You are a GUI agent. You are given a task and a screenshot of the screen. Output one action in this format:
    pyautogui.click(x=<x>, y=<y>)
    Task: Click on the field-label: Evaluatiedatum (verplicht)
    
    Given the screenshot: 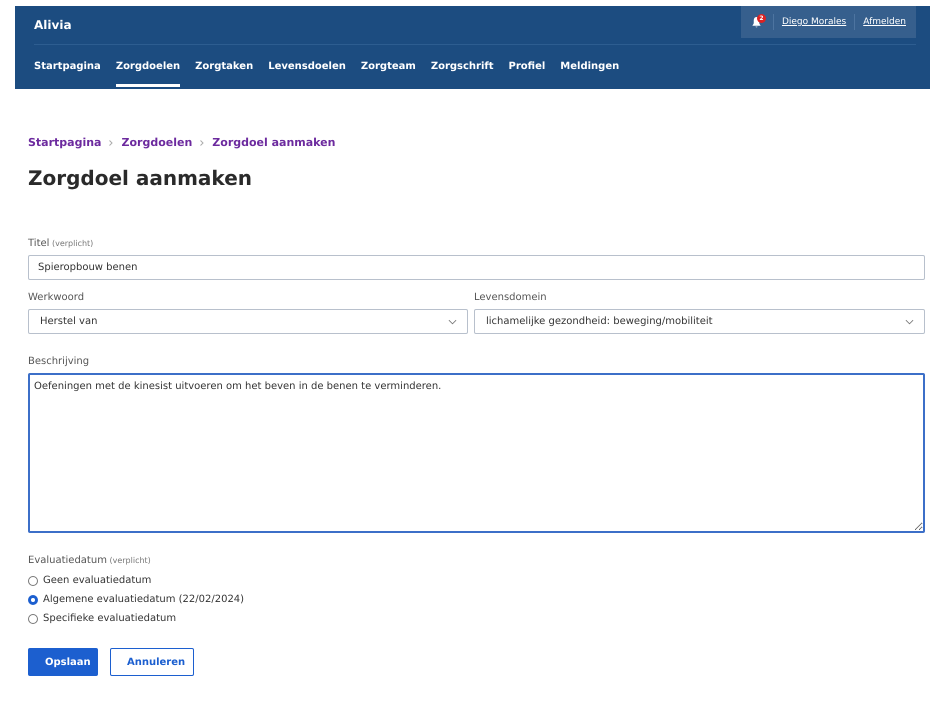 What is the action you would take?
    pyautogui.click(x=90, y=560)
    